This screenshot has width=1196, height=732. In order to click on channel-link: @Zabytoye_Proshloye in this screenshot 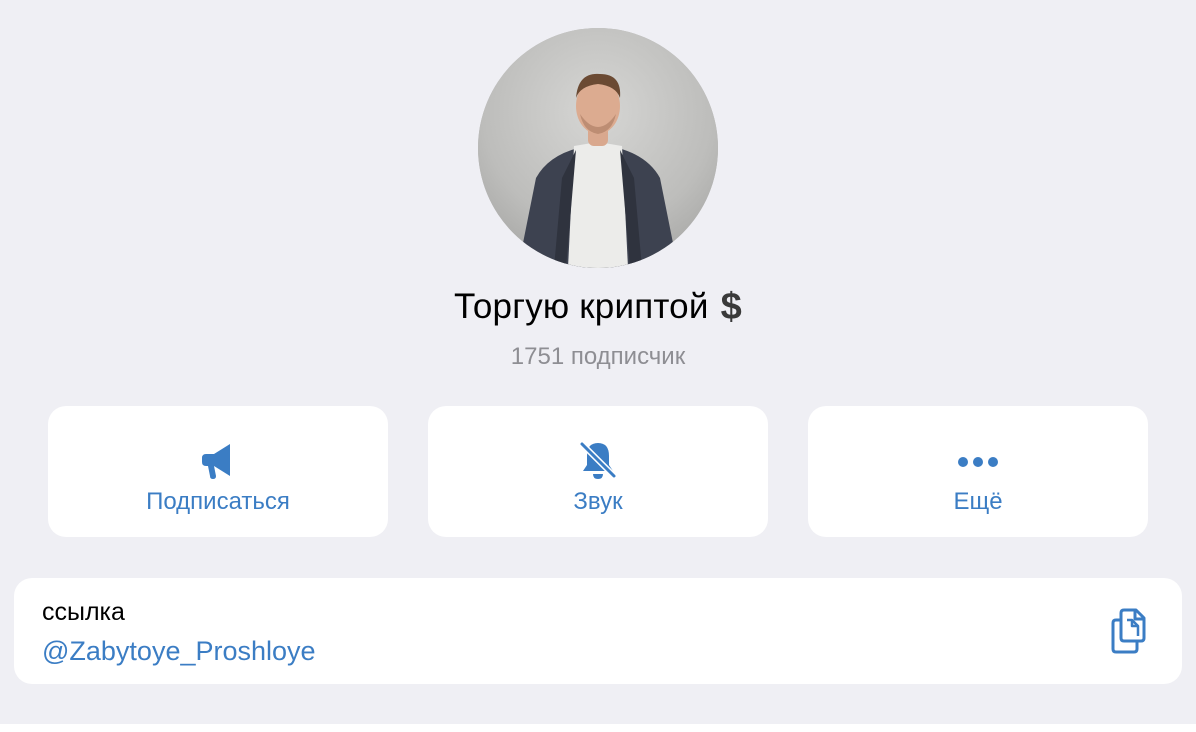, I will do `click(179, 651)`.